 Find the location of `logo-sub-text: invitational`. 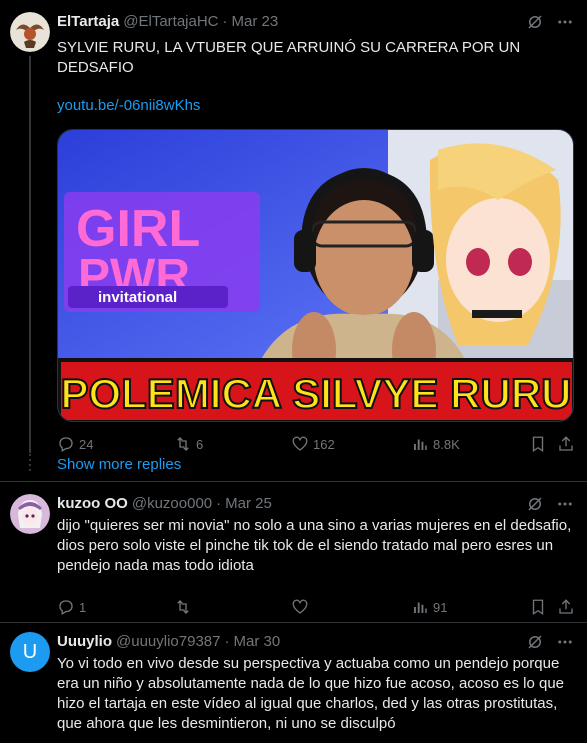

logo-sub-text: invitational is located at coordinates (137, 297).